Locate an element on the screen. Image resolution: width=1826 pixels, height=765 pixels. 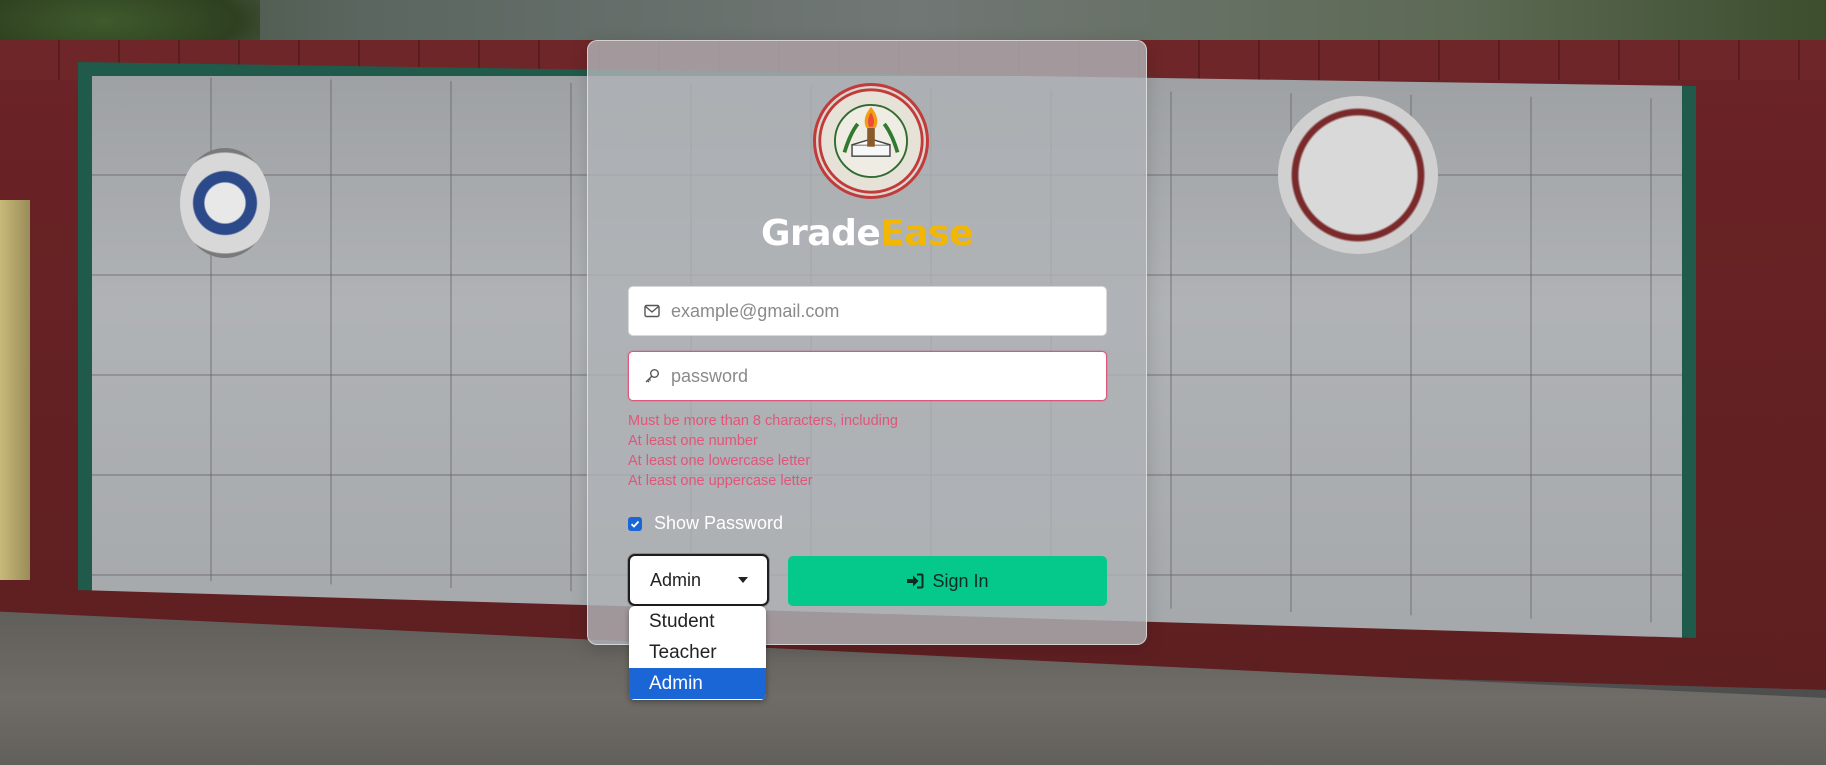
background-pillar is located at coordinates (15, 390).